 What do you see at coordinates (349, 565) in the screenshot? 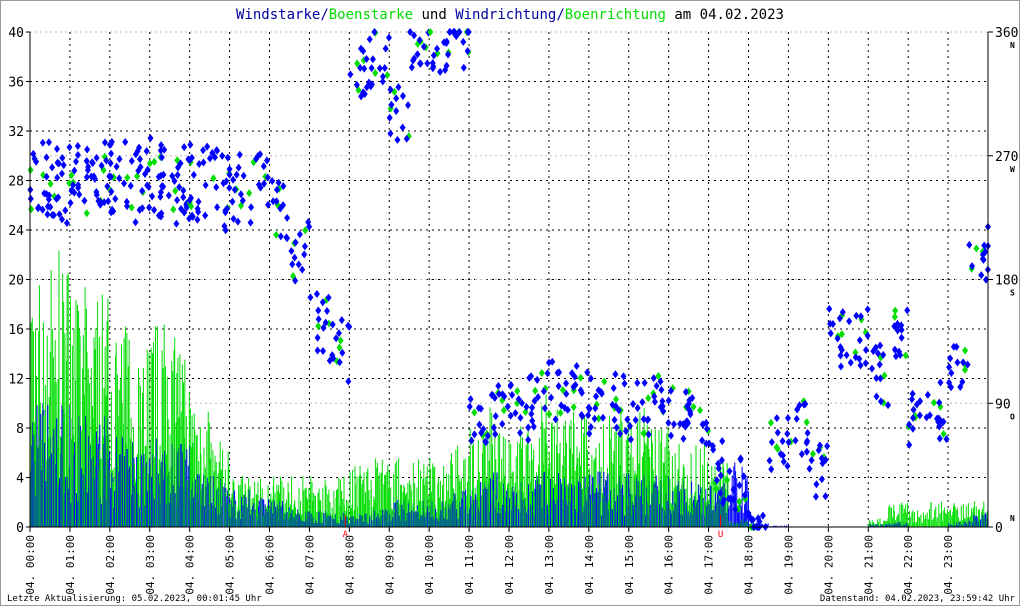
I see `x-tick-label: 04. 08:00` at bounding box center [349, 565].